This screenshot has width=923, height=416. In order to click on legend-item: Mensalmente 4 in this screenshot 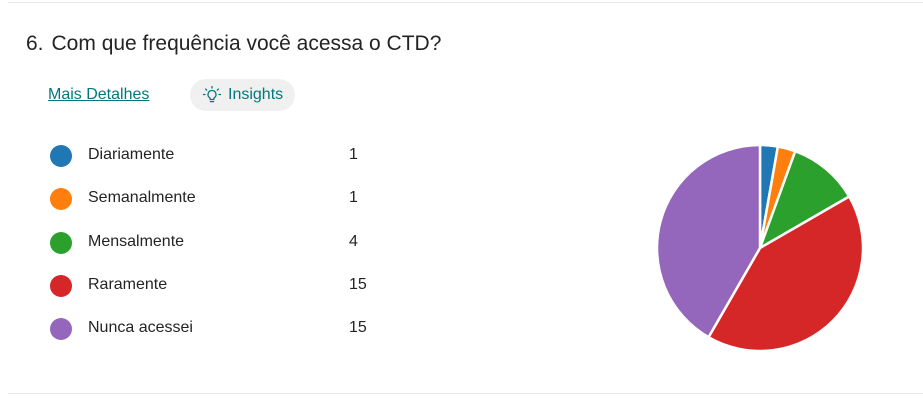, I will do `click(220, 249)`.